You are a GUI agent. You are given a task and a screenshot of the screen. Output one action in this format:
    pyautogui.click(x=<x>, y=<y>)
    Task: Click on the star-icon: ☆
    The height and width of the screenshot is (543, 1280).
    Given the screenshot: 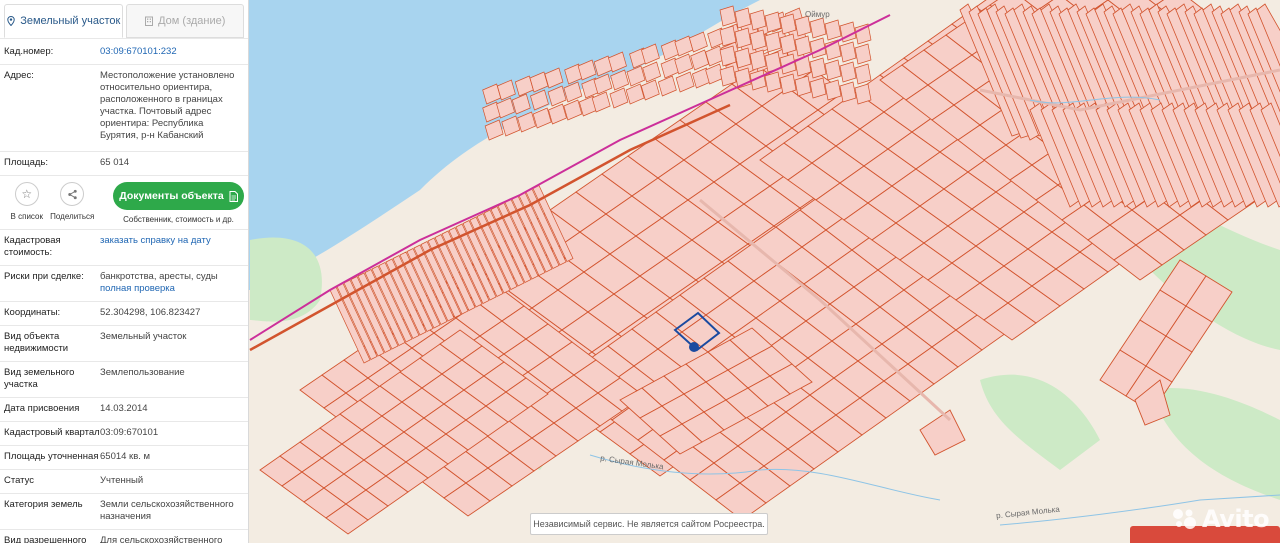 What is the action you would take?
    pyautogui.click(x=26, y=194)
    